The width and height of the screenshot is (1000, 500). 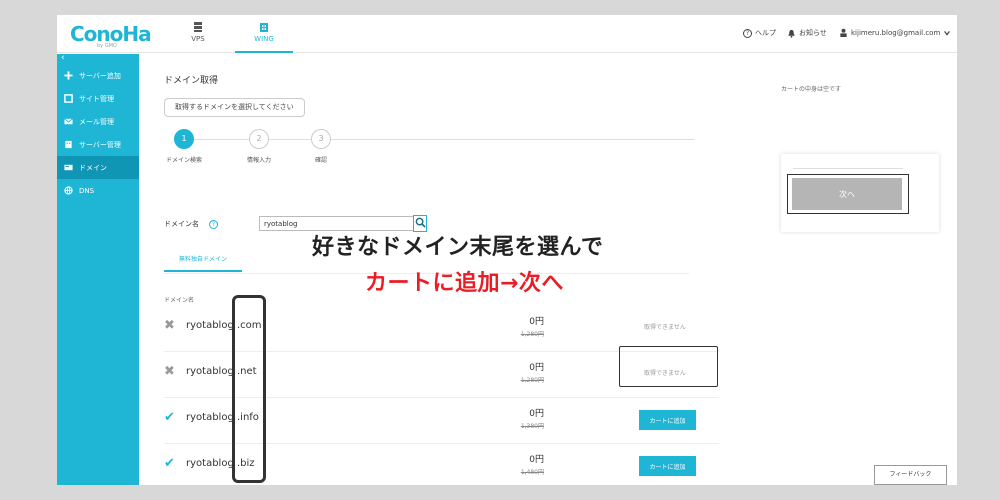 What do you see at coordinates (98, 269) in the screenshot?
I see `sidebar: ‹ サーバー追加 サイト管理 メール管理 サーバー管理 ドメイン DNS` at bounding box center [98, 269].